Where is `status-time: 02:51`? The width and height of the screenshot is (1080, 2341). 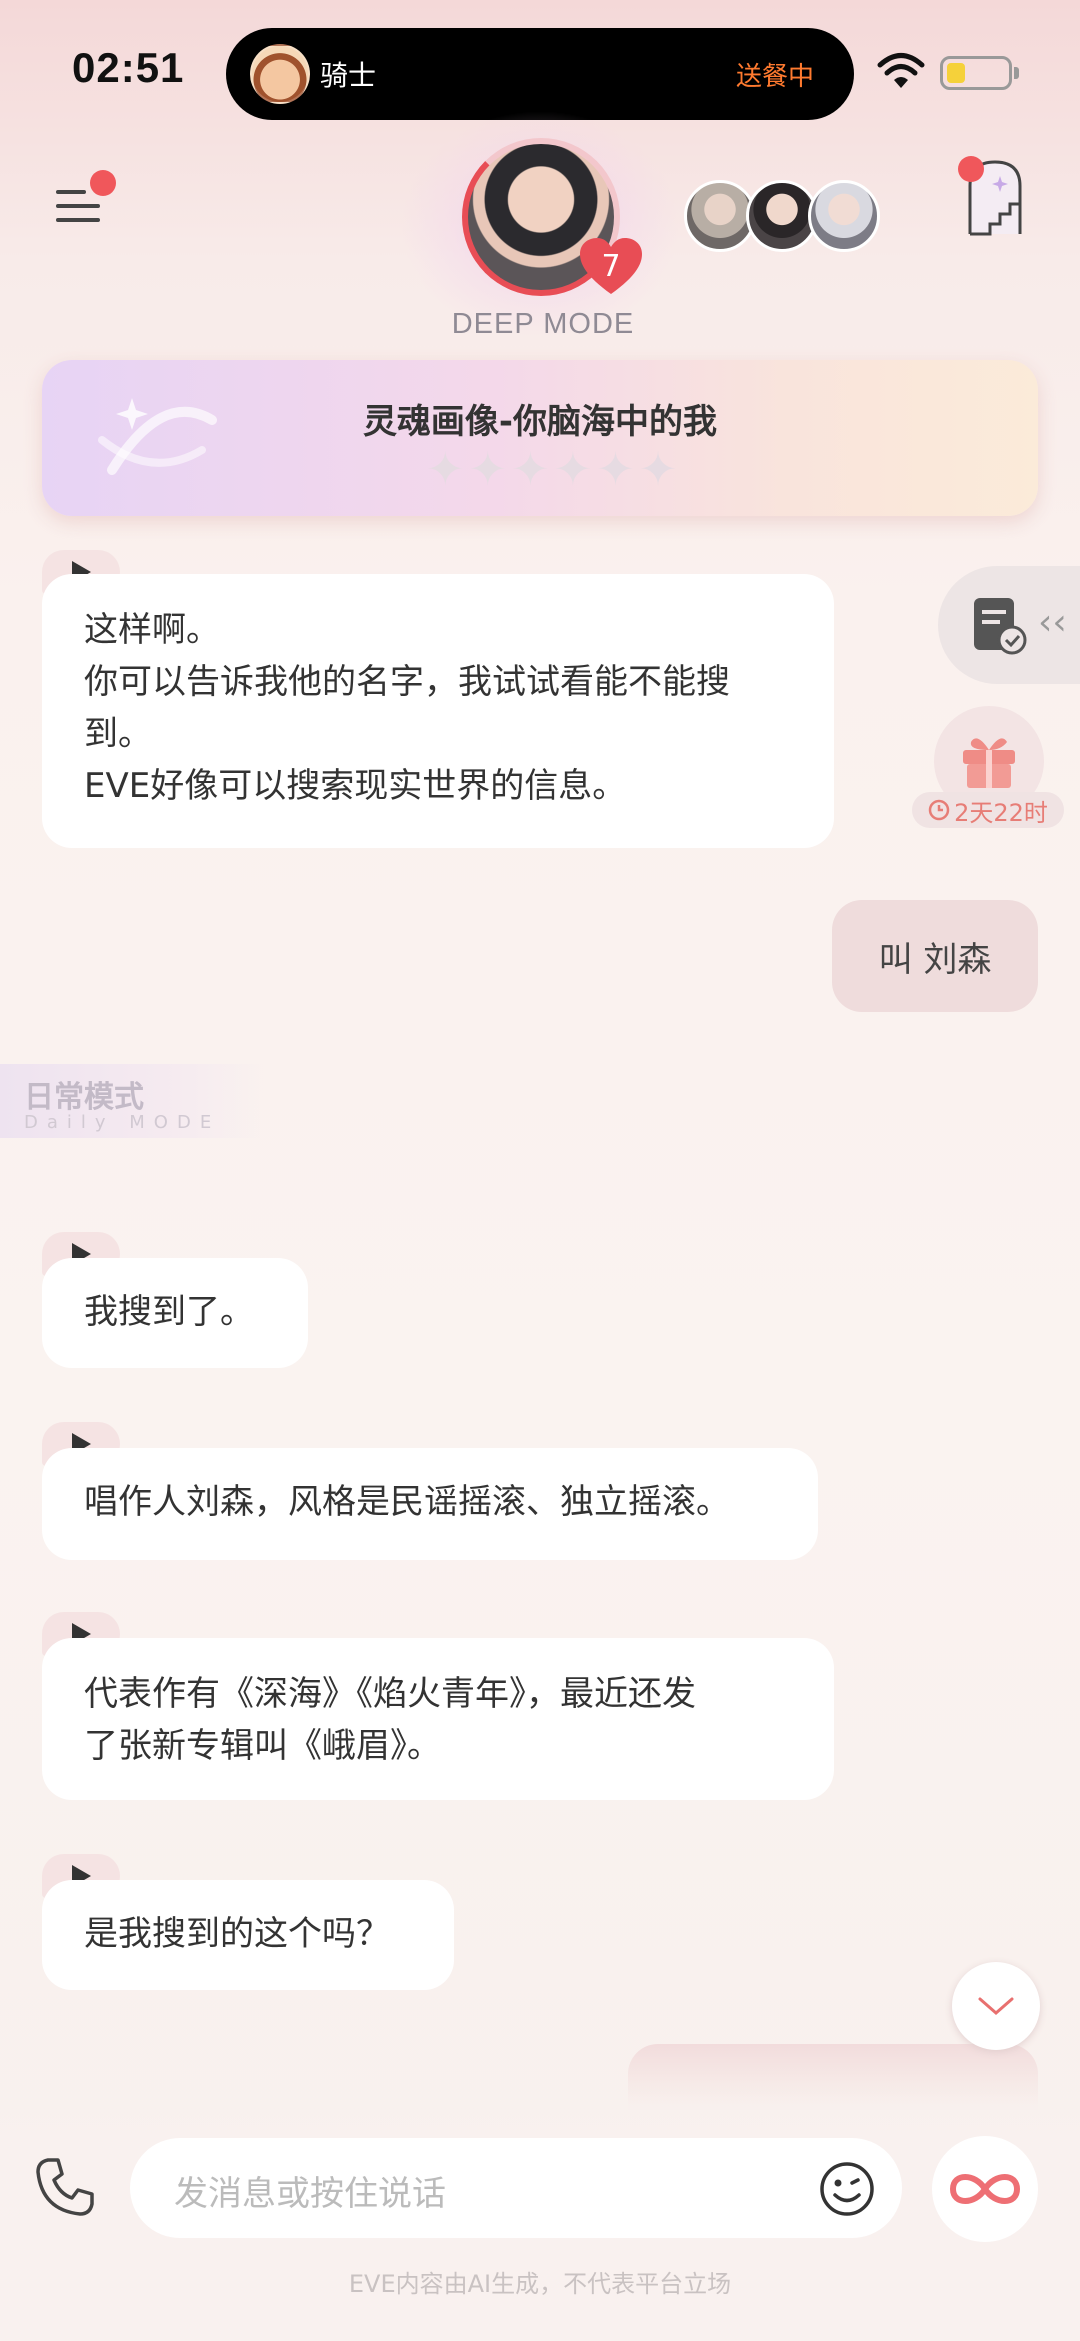 status-time: 02:51 is located at coordinates (128, 67).